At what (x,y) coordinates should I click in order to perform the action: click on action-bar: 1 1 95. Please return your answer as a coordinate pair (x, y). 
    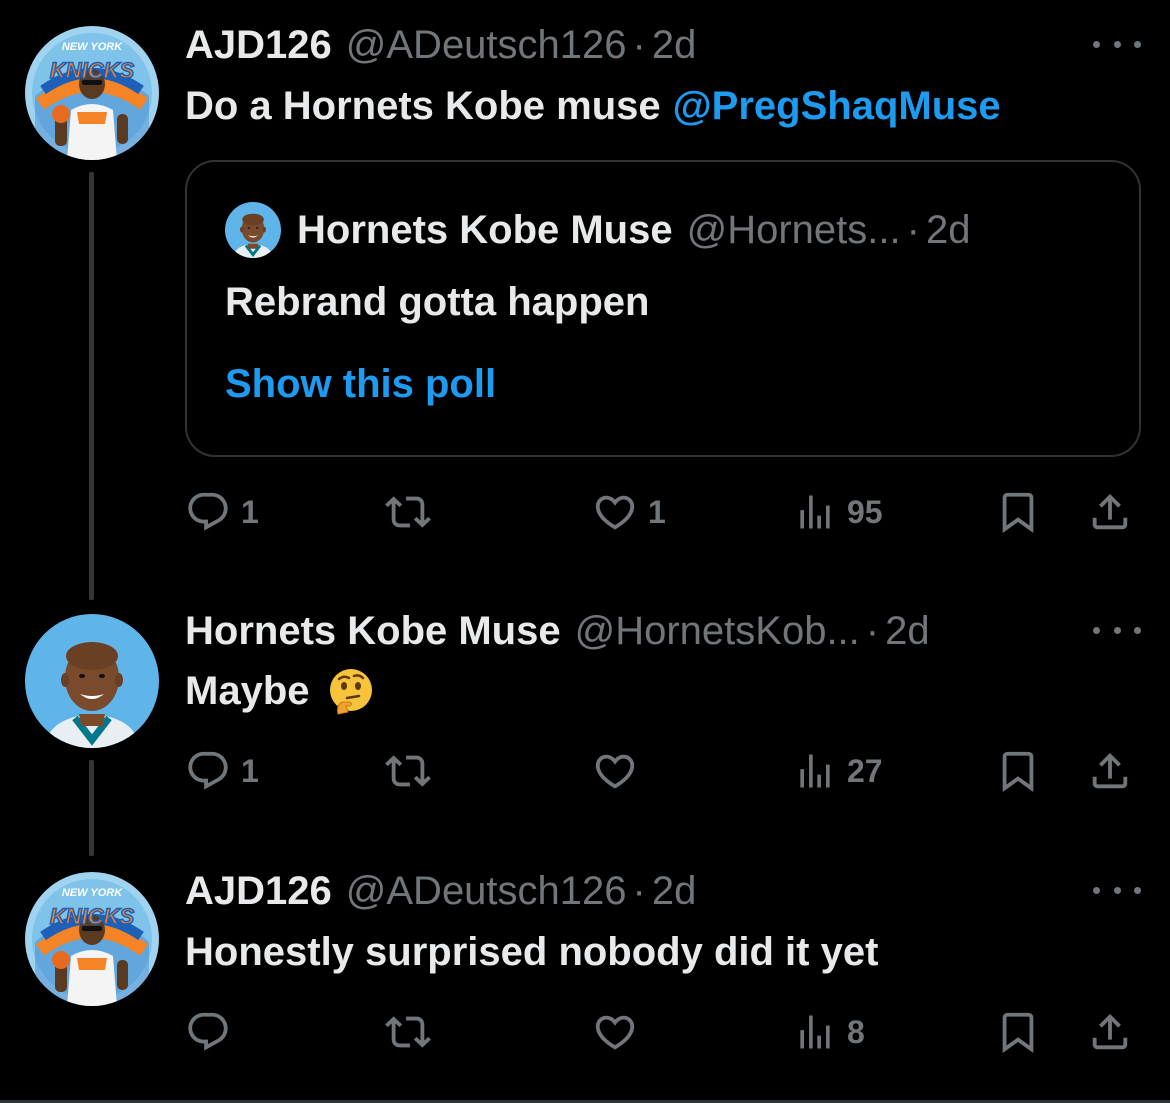
    Looking at the image, I should click on (665, 512).